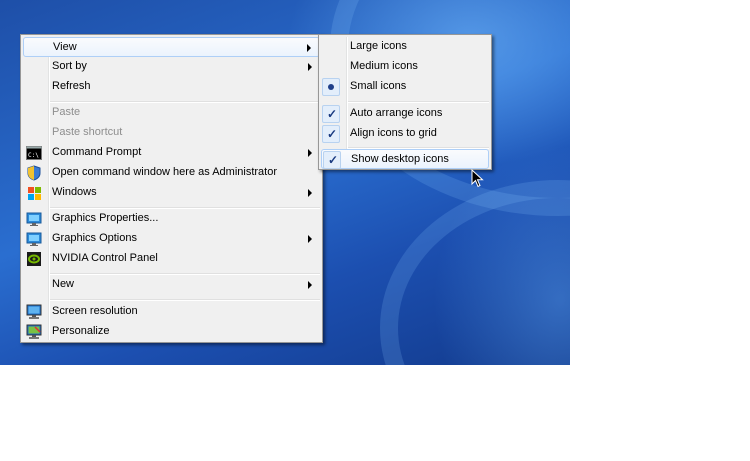  What do you see at coordinates (331, 87) in the screenshot?
I see `radio-selected-icon` at bounding box center [331, 87].